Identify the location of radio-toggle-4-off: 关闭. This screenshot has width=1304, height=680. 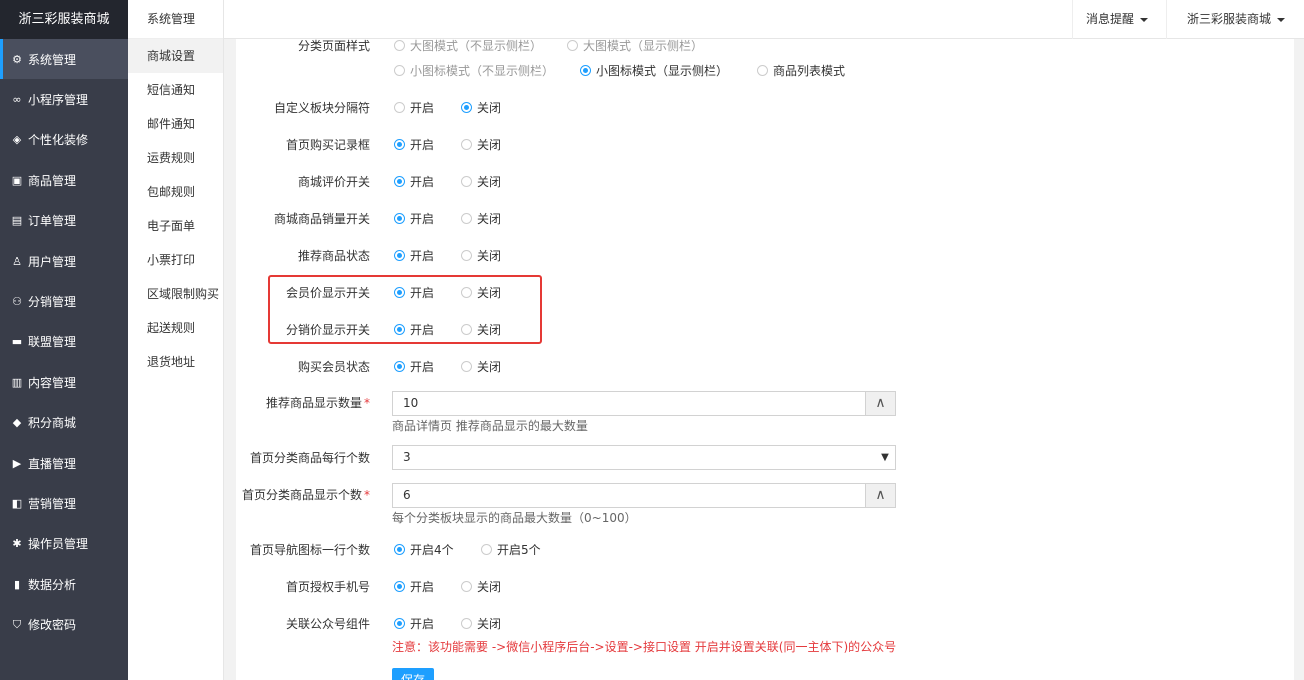
(481, 255).